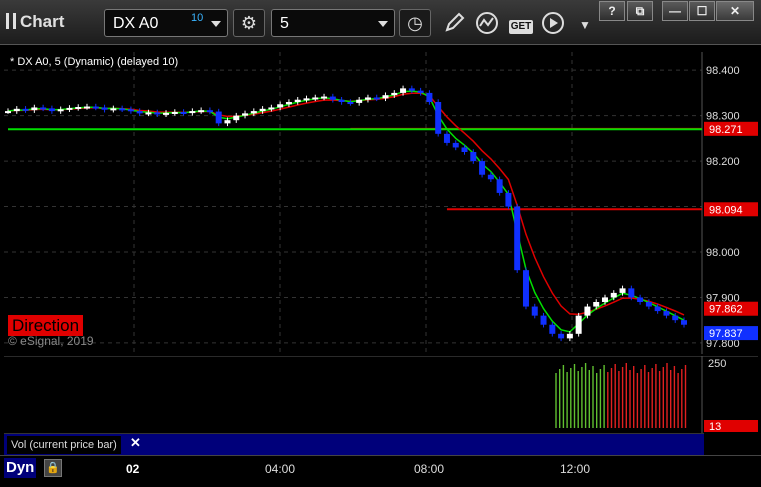 The height and width of the screenshot is (487, 761). Describe the element at coordinates (20, 468) in the screenshot. I see `dyn-label: Dyn` at that location.